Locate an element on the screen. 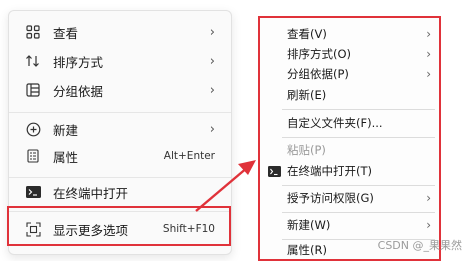 Image resolution: width=474 pixels, height=261 pixels. menu-item-label: 属性(R) is located at coordinates (307, 250).